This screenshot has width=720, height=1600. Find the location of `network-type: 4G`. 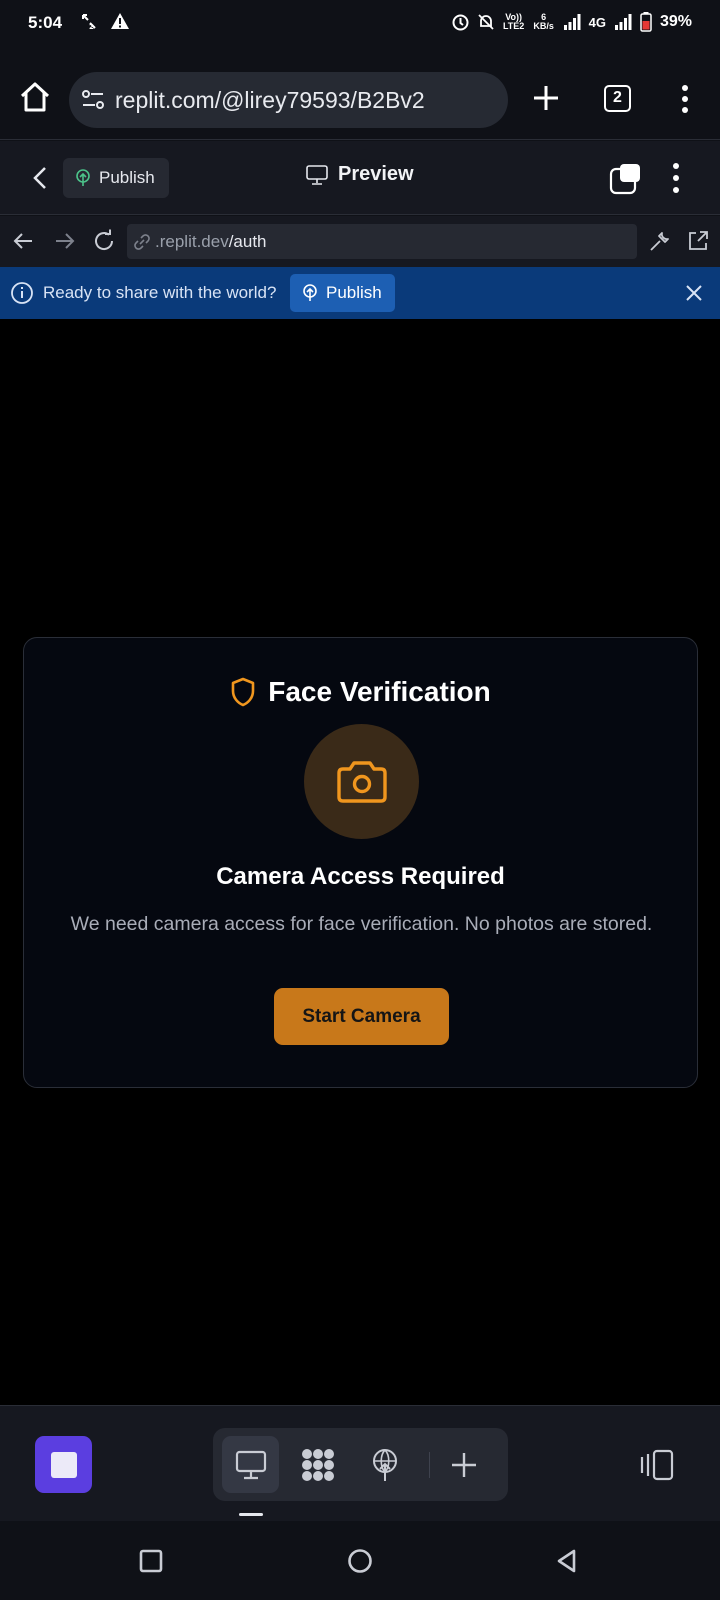

network-type: 4G is located at coordinates (597, 22).